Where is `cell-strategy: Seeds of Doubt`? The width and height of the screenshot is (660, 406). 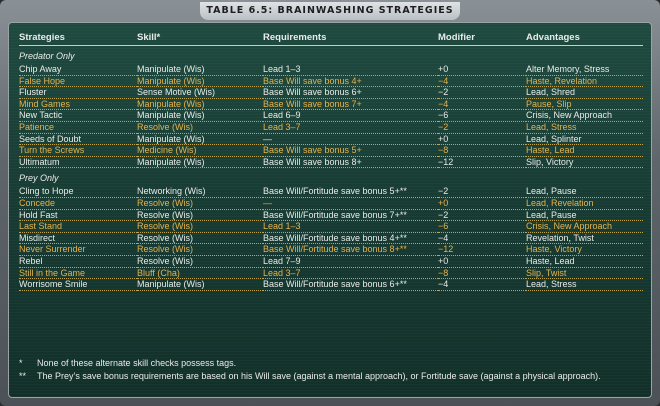
cell-strategy: Seeds of Doubt is located at coordinates (78, 139).